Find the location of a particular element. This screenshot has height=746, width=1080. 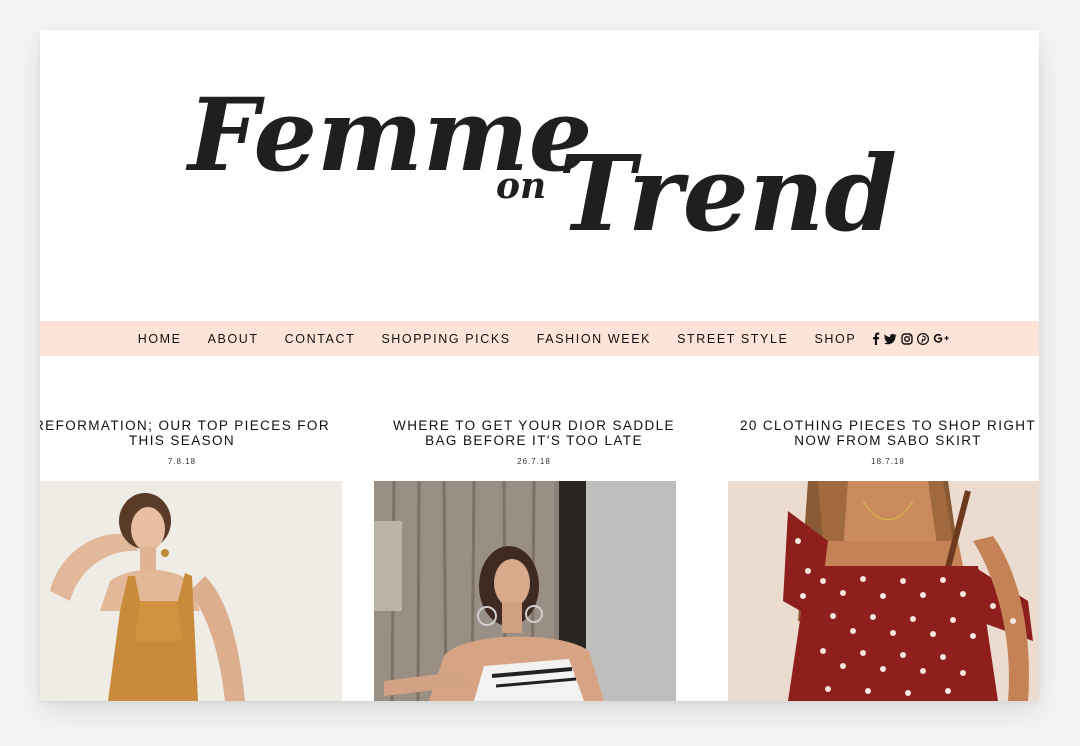

nav-contact: CONTACT is located at coordinates (320, 339).